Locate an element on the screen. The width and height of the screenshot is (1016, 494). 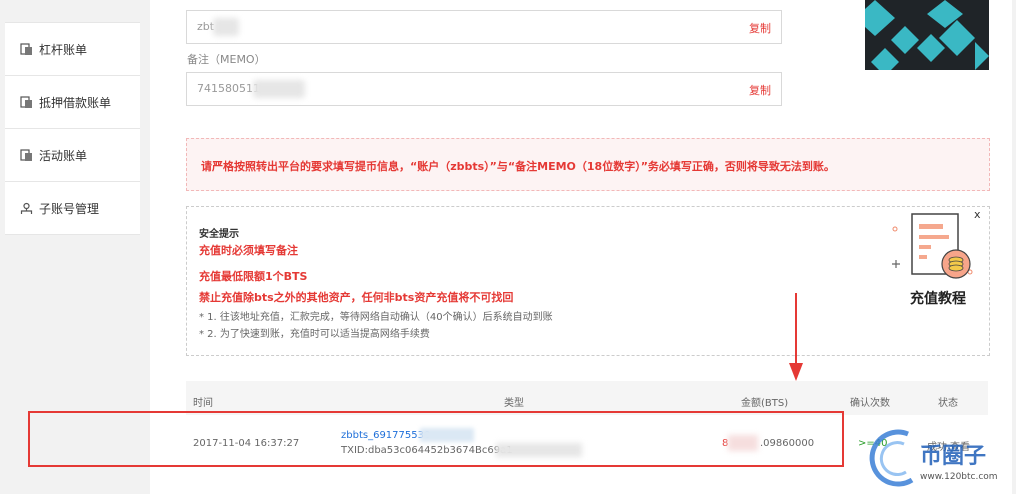
sidebar-item-label: 抵押借款账单 is located at coordinates (75, 102).